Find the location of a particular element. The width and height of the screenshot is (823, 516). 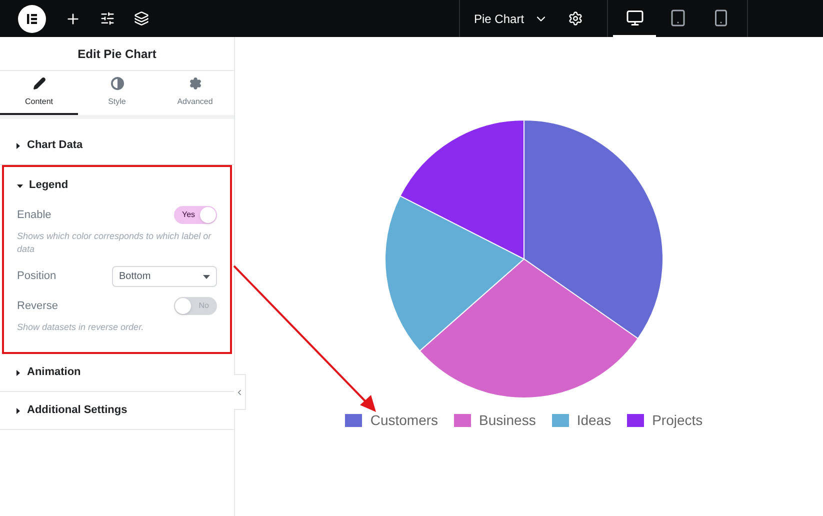

legend-label: Business is located at coordinates (507, 420).